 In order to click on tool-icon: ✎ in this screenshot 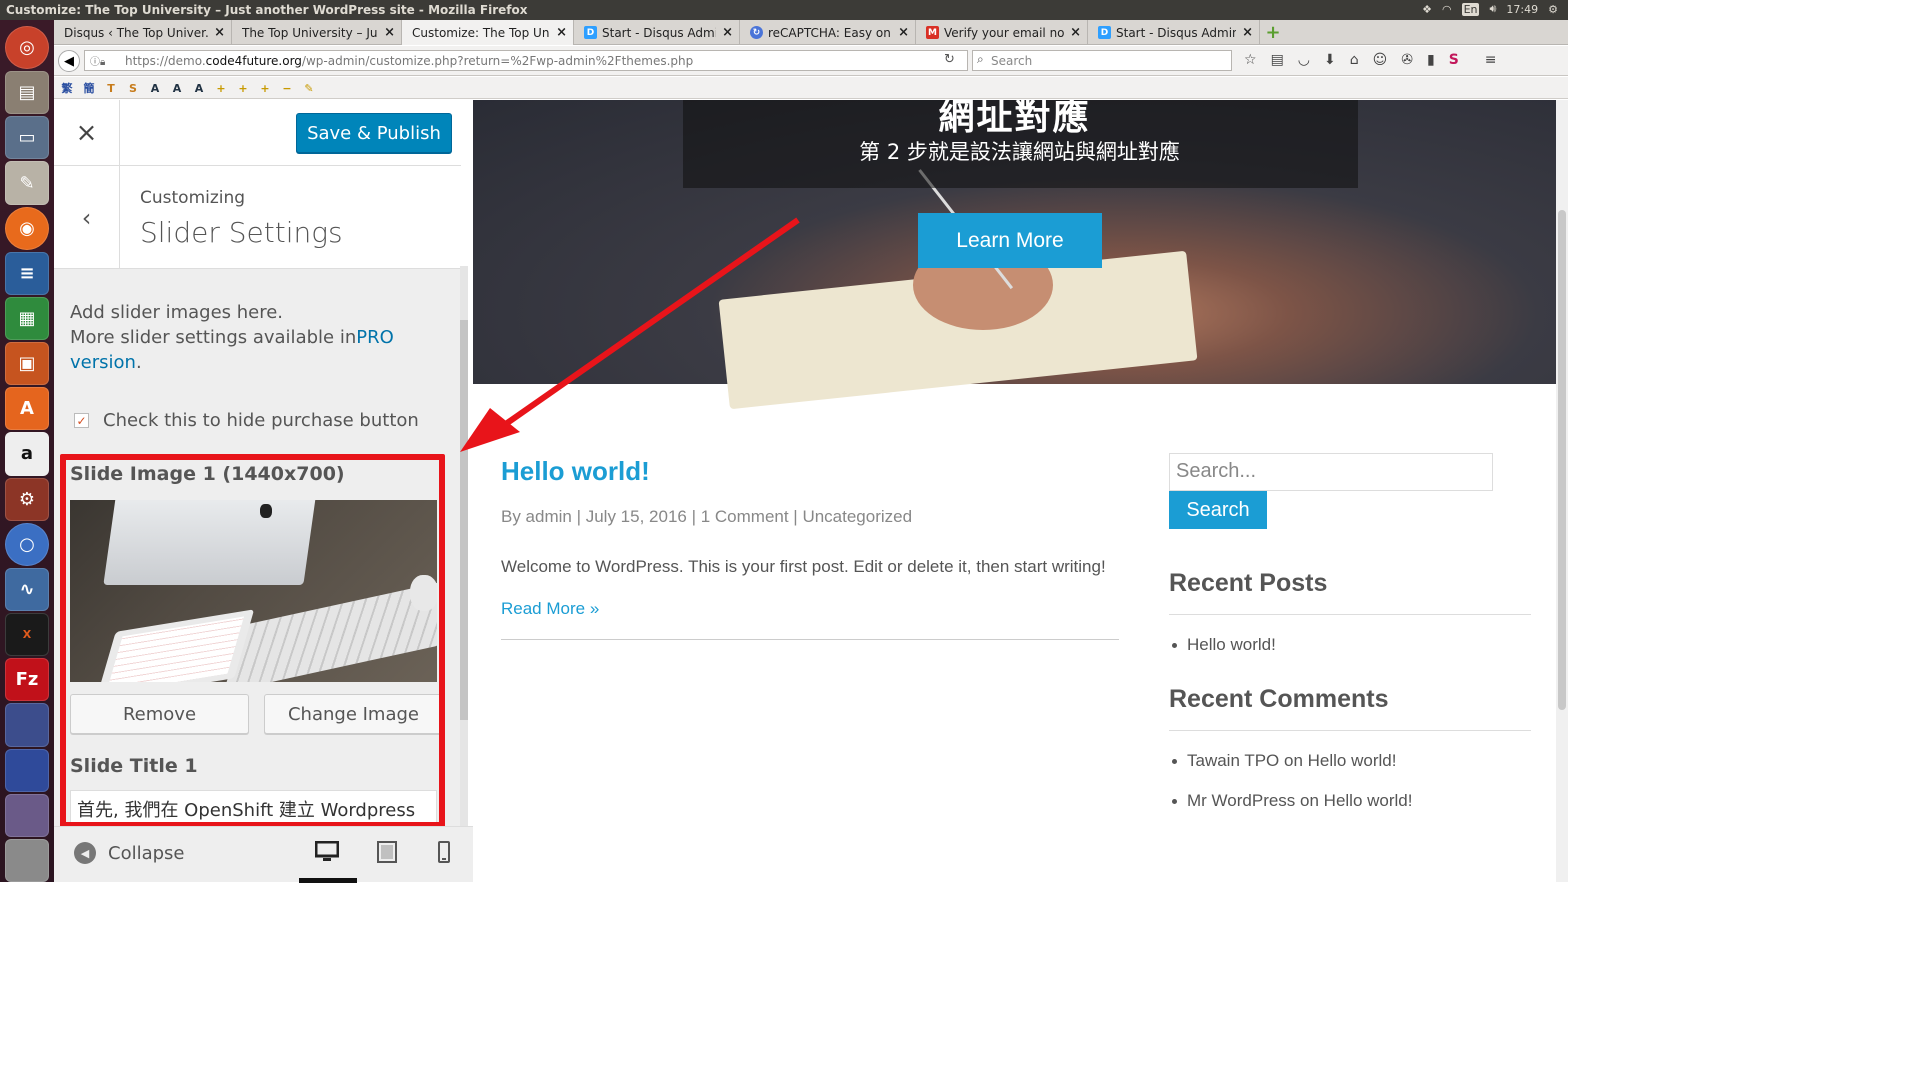, I will do `click(309, 88)`.